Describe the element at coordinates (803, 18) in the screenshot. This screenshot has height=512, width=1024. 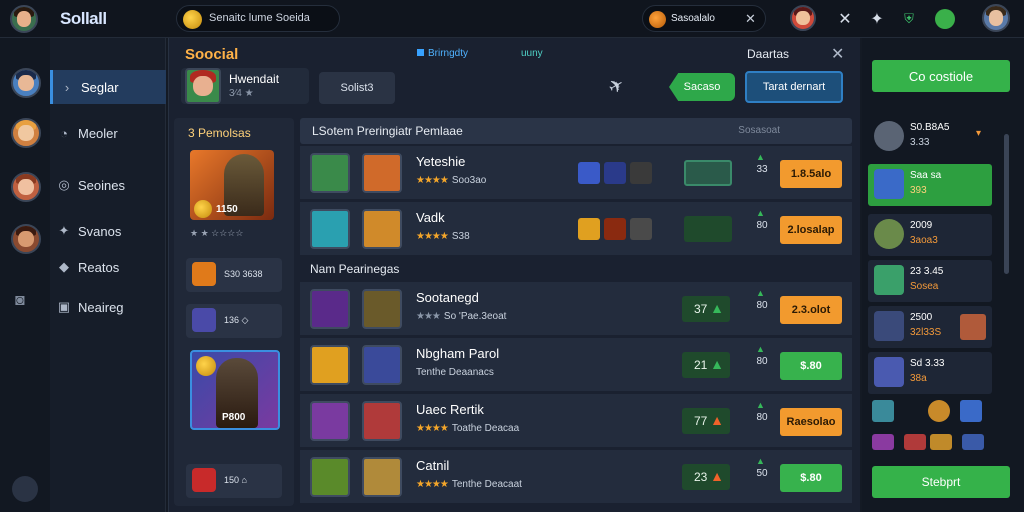
I see `notification-avatar-icon` at that location.